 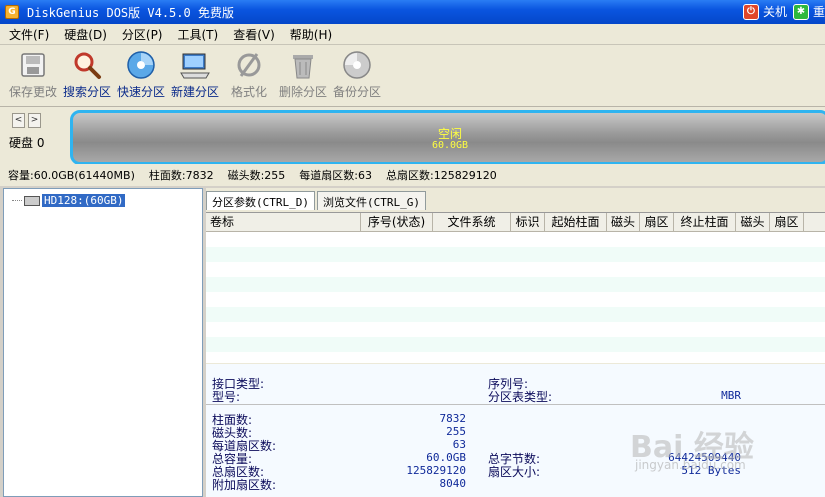 I want to click on search-partition-button: 搜索分区, so click(x=87, y=75).